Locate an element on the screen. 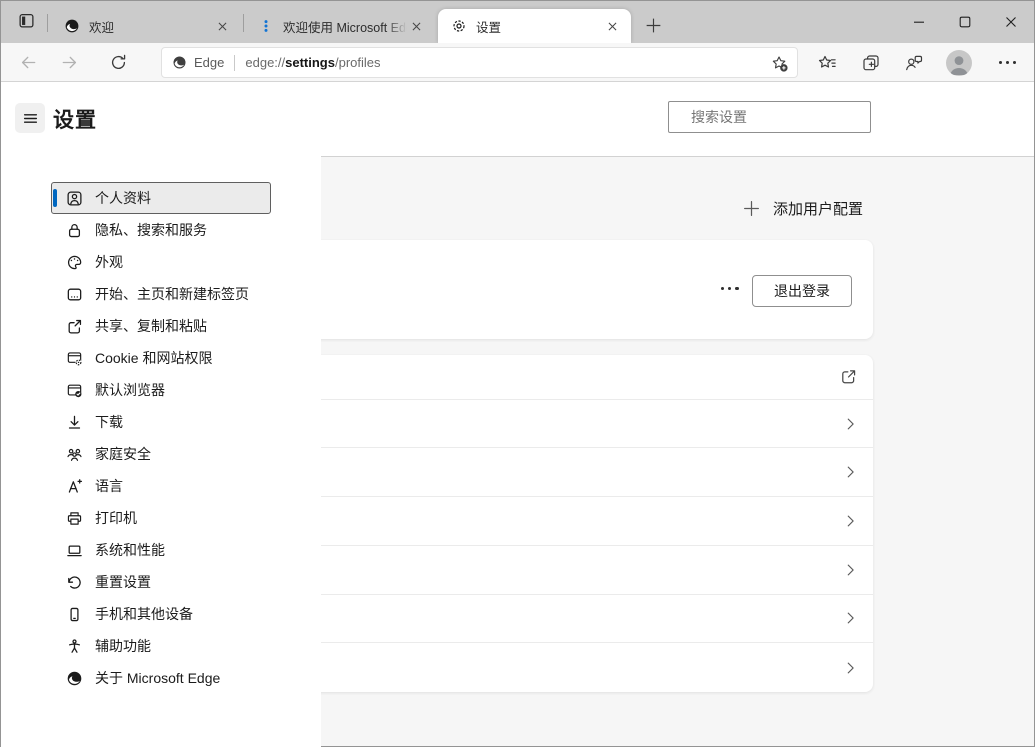 The width and height of the screenshot is (1035, 748). tab-title: 设置 is located at coordinates (489, 27).